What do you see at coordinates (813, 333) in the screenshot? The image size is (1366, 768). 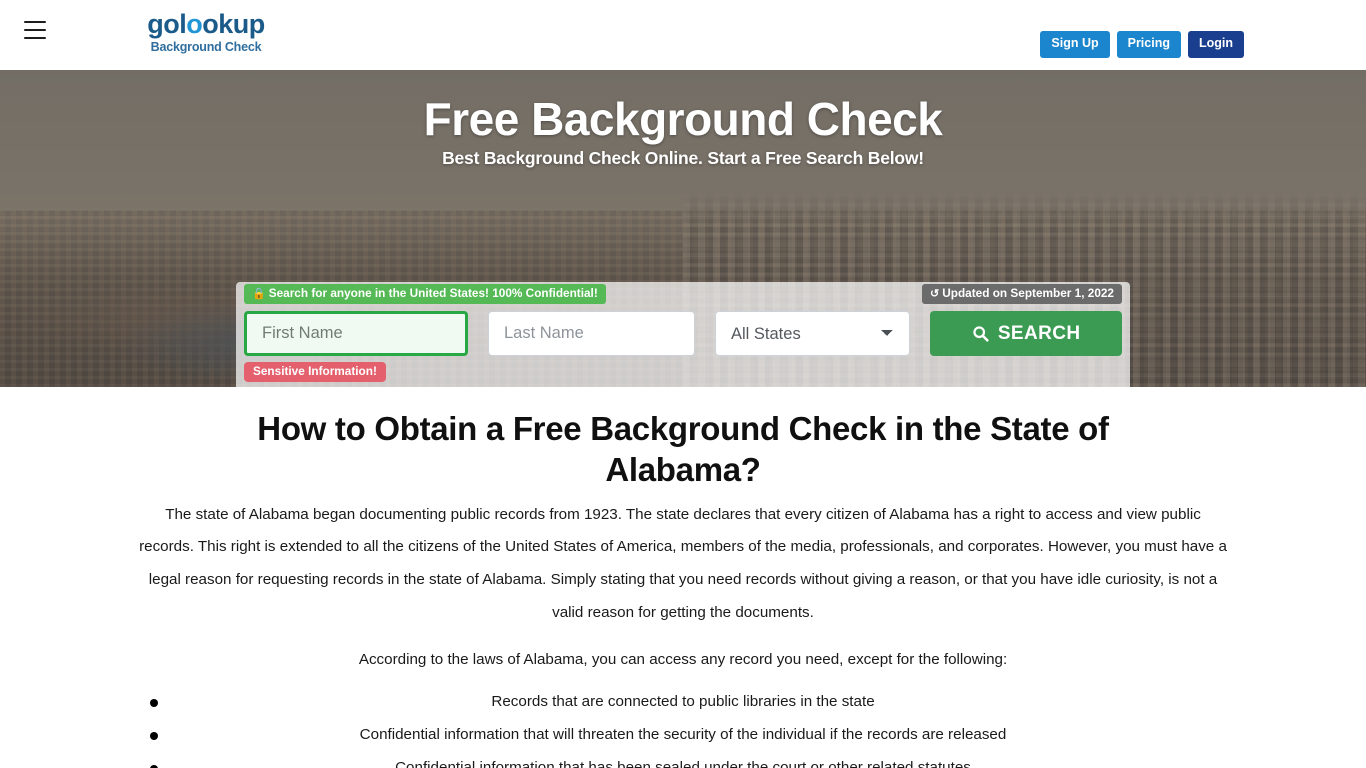 I see `state-select: All States` at bounding box center [813, 333].